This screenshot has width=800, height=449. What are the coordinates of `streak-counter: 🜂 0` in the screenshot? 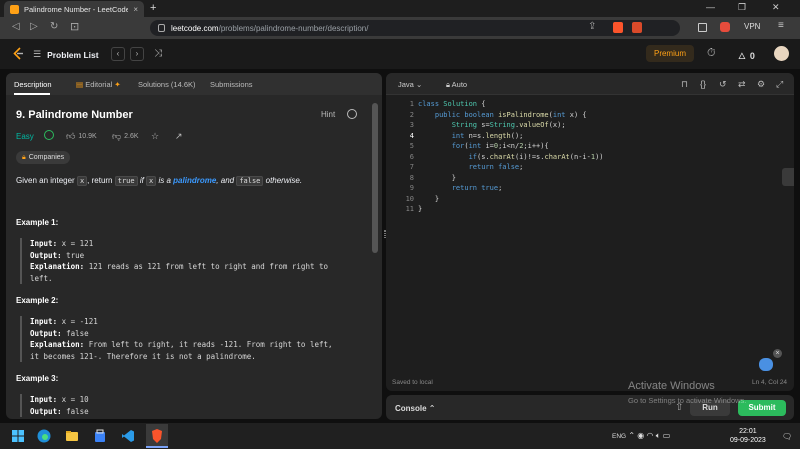 It's located at (746, 56).